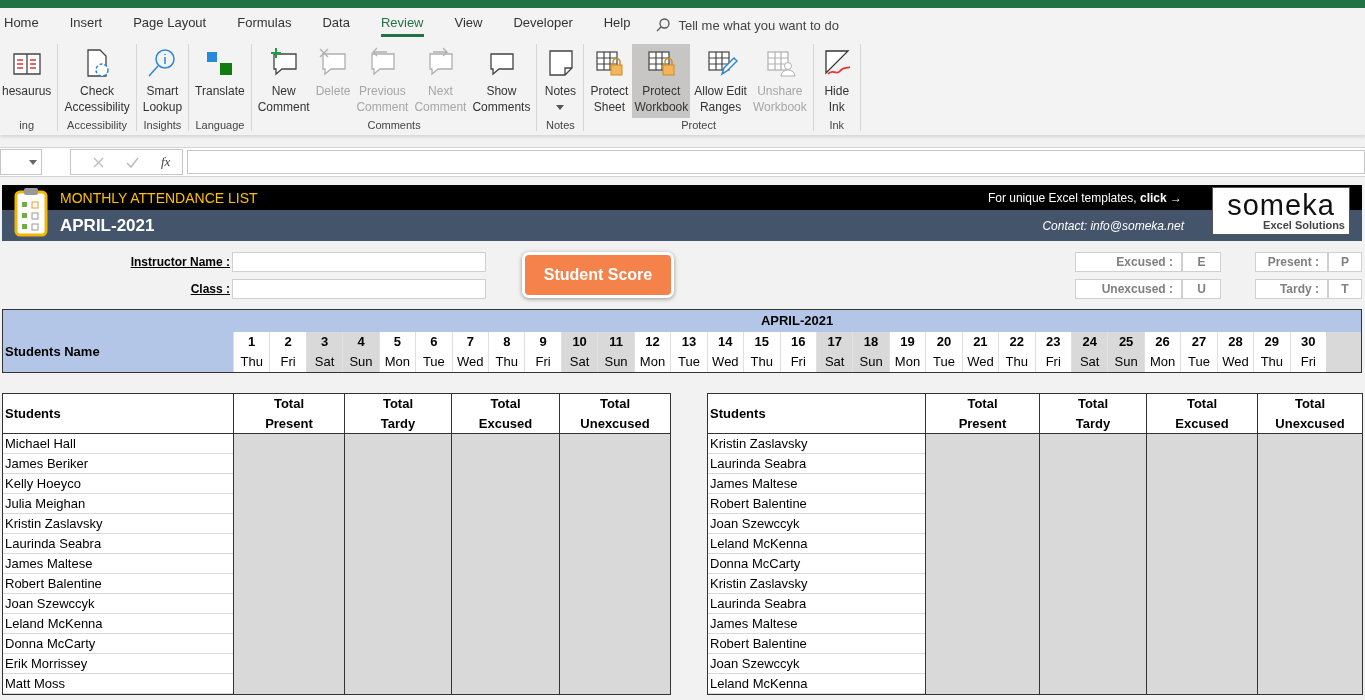 The width and height of the screenshot is (1365, 700). I want to click on insert-function-button: fx, so click(166, 162).